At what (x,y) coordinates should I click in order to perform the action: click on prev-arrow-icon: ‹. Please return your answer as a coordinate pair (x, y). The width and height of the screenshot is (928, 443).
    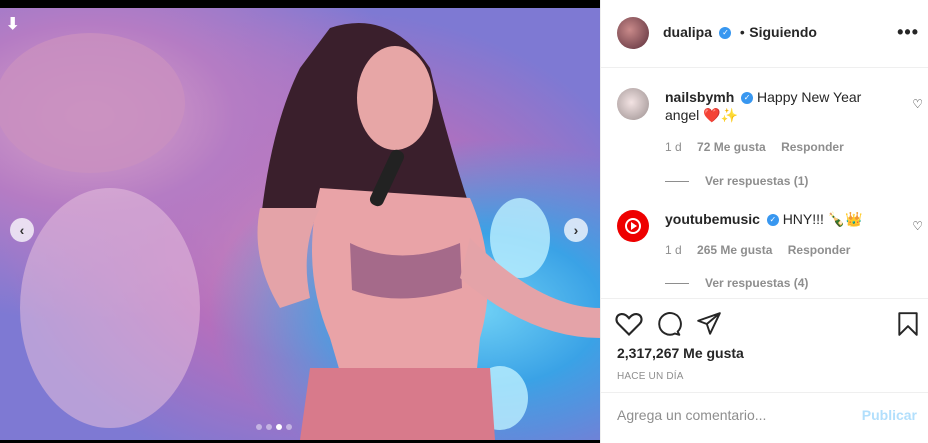
    Looking at the image, I should click on (22, 230).